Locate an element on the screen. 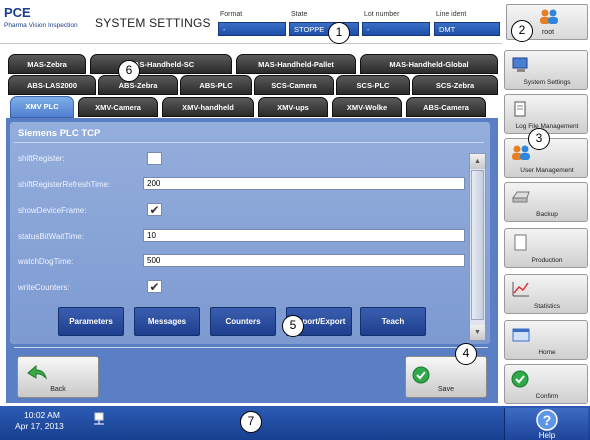  sidebar-item-label: Statistics is located at coordinates (546, 306).